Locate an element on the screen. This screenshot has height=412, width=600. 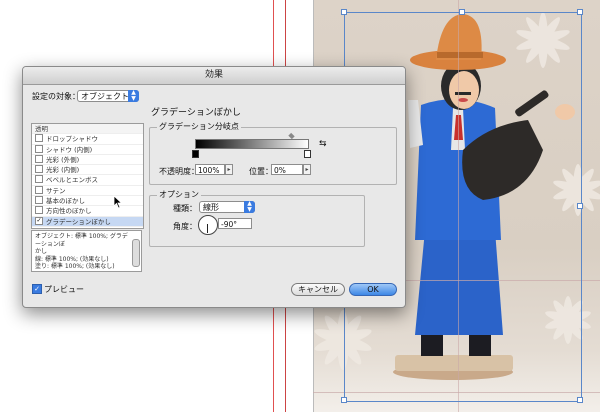
effect-list-item: シャドウ (内側) is located at coordinates (87, 149).